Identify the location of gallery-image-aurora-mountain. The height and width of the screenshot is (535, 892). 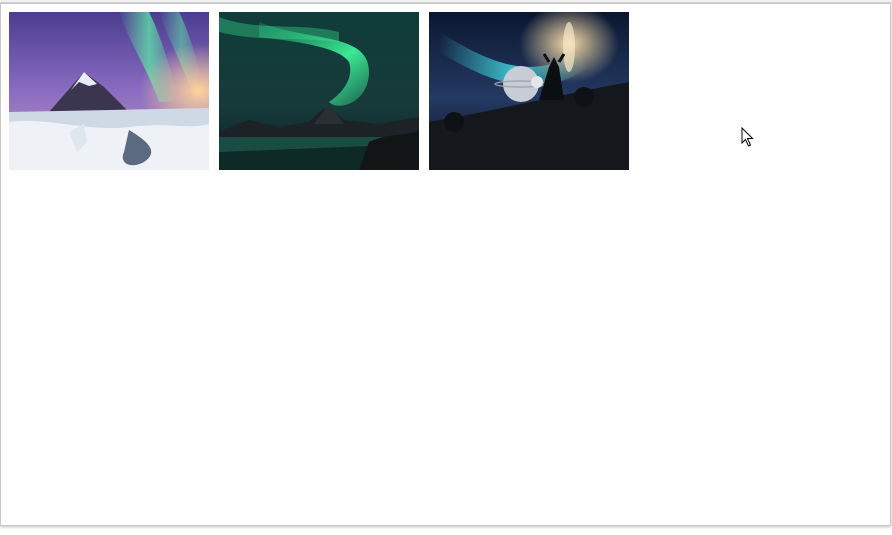
(109, 91).